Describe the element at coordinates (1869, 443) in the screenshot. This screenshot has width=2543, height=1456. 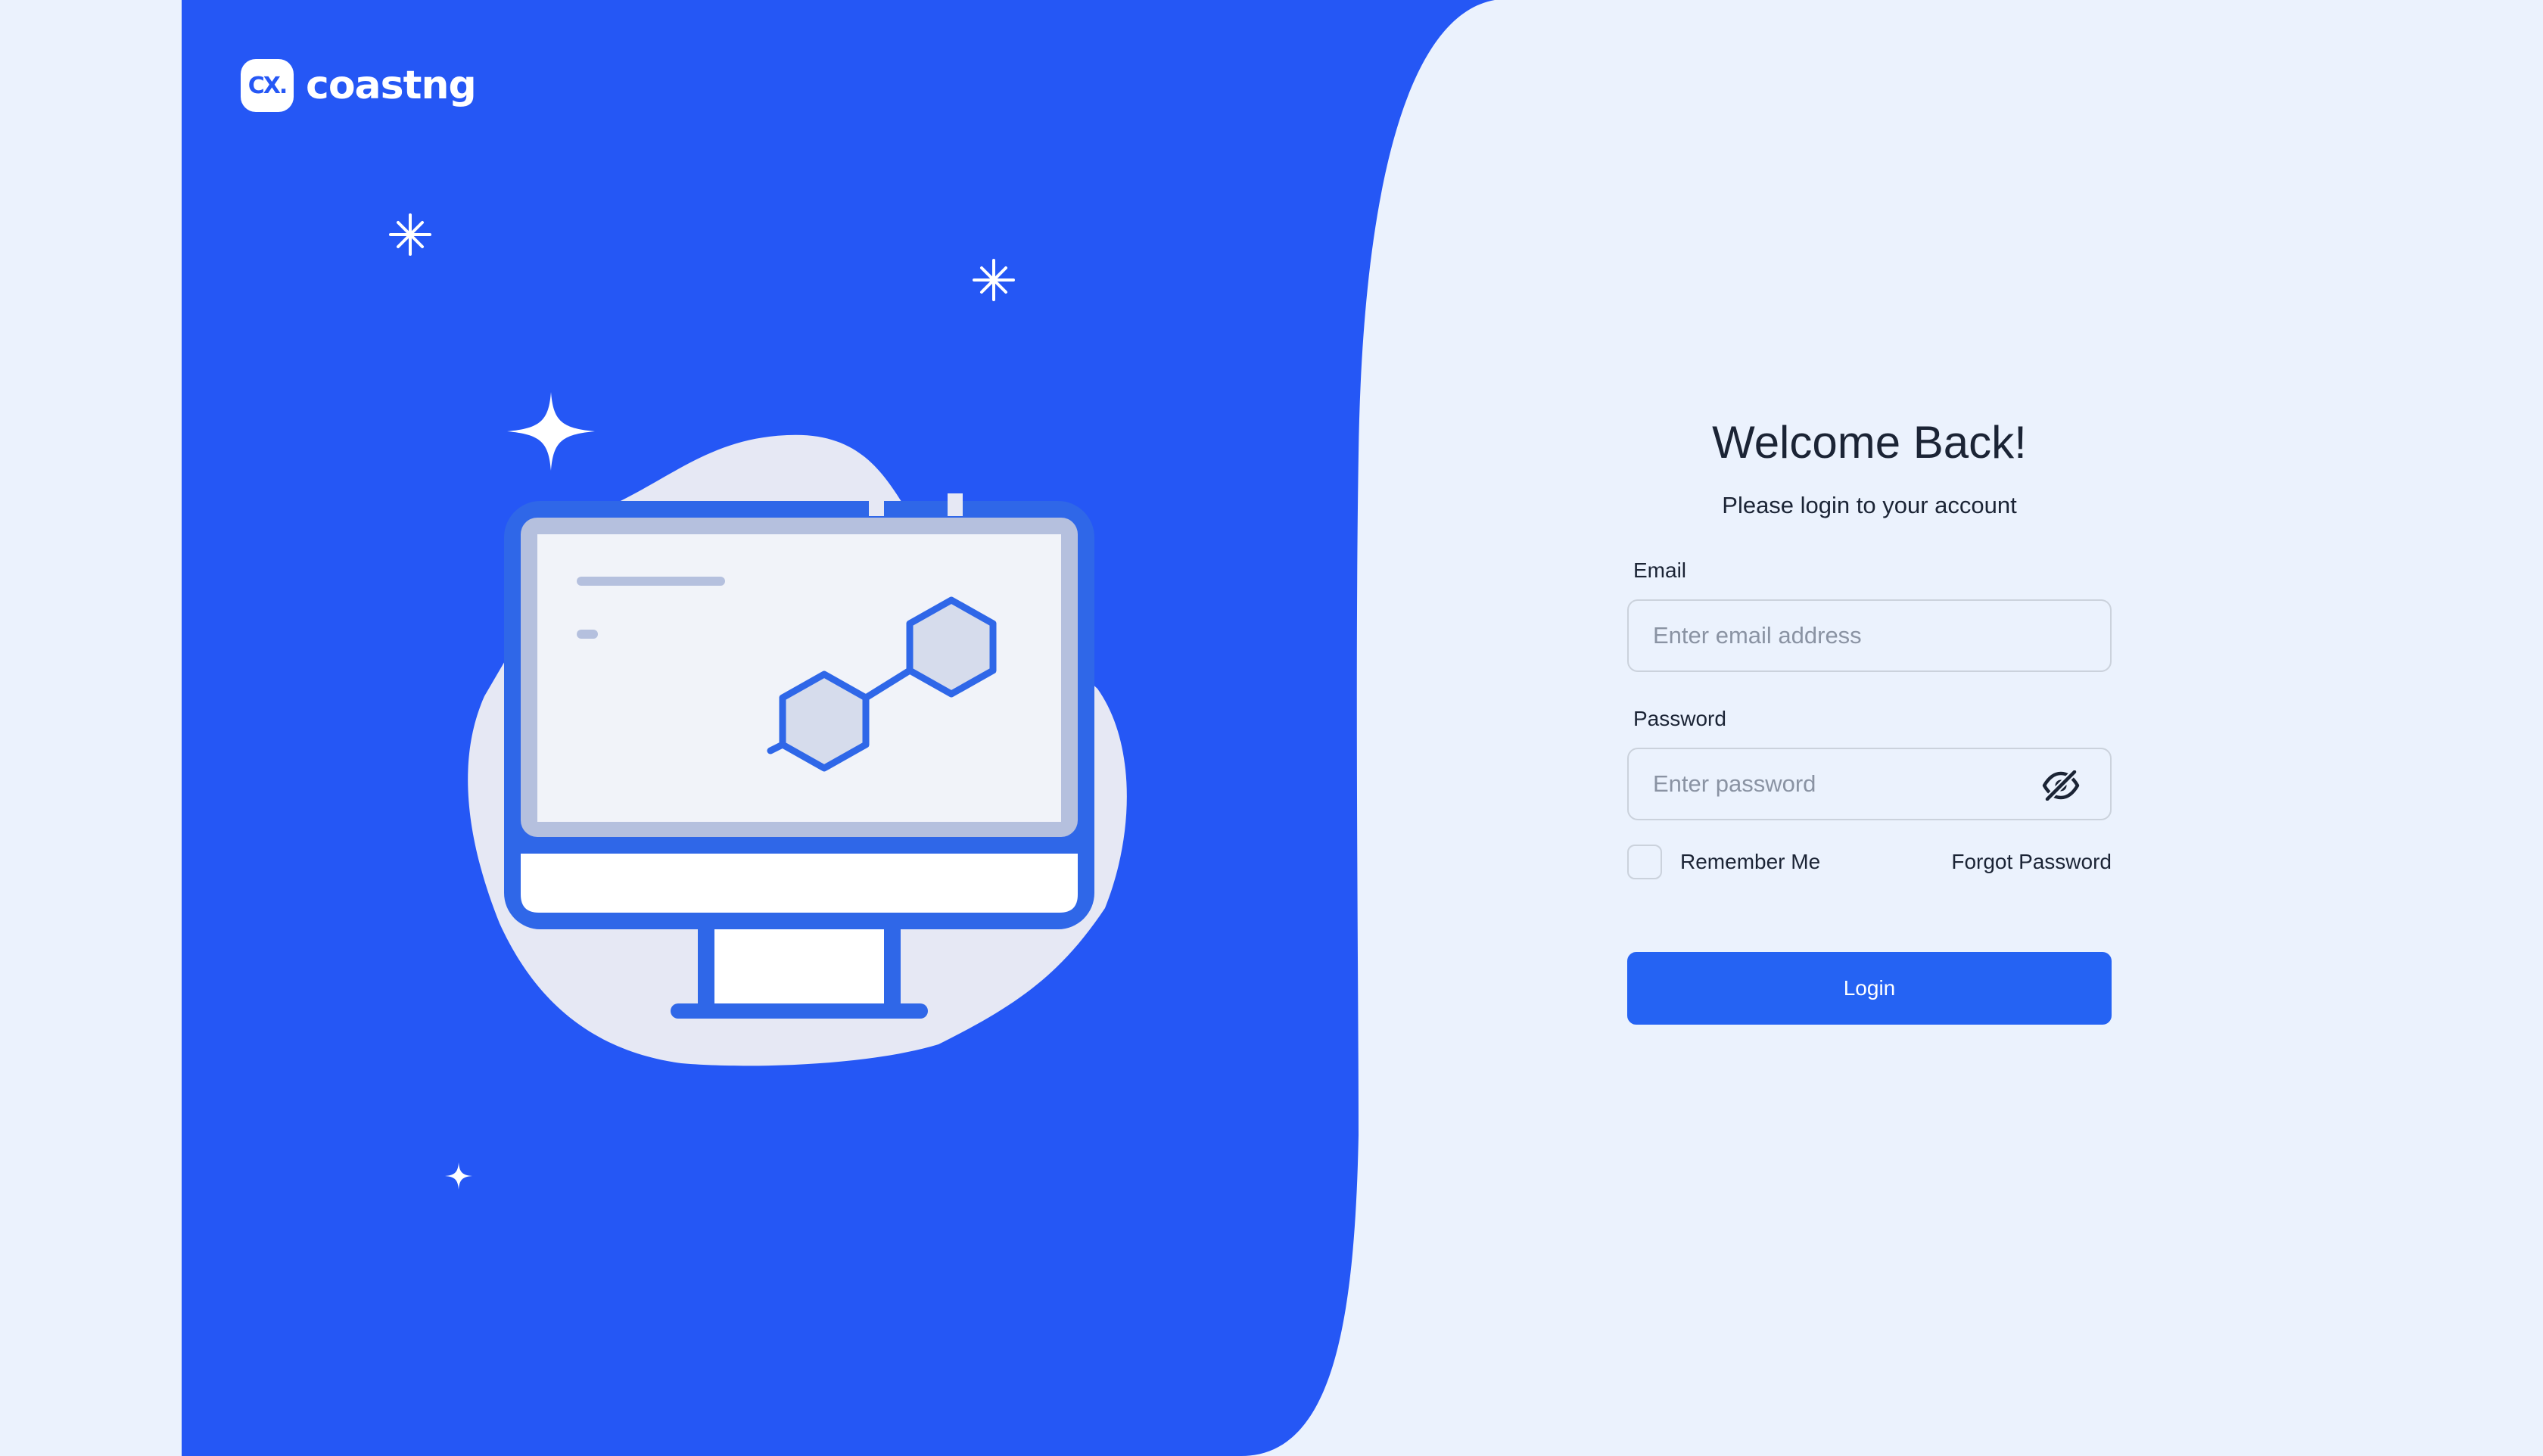
I see `page-title: Welcome Back!` at that location.